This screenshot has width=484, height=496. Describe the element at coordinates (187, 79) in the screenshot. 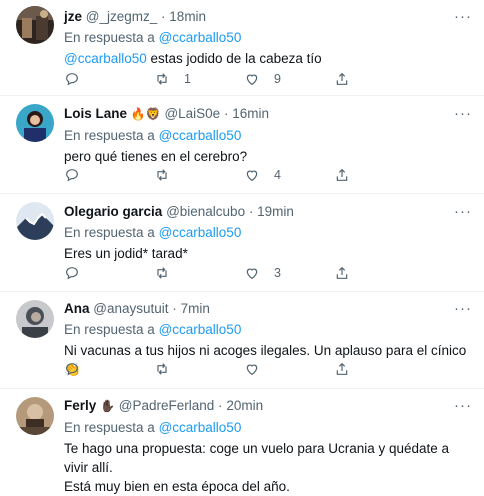

I see `retweet-count: 1` at that location.